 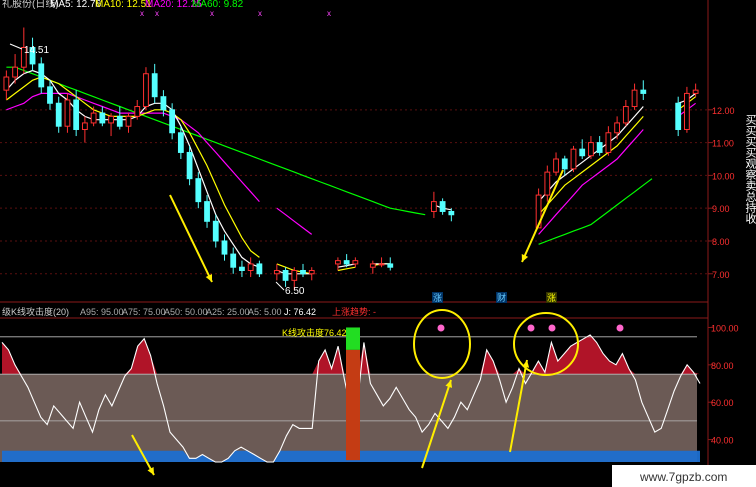 I want to click on price-tick-label: 8.00, so click(x=721, y=242).